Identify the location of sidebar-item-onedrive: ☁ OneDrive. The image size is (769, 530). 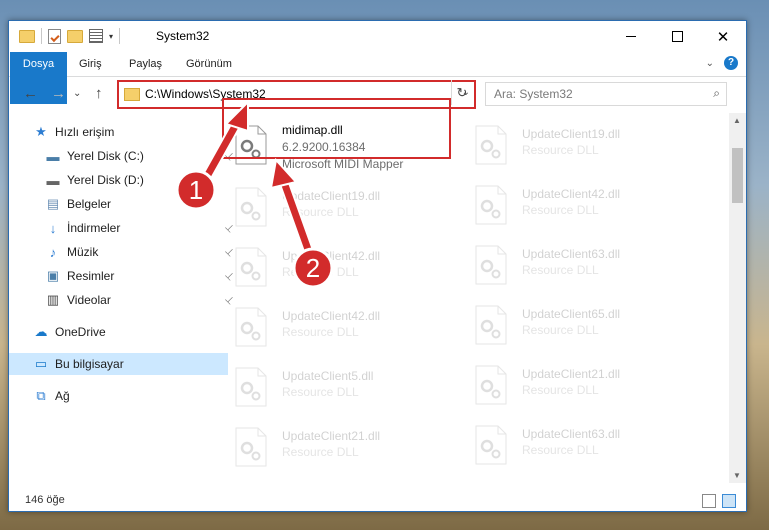
(118, 332).